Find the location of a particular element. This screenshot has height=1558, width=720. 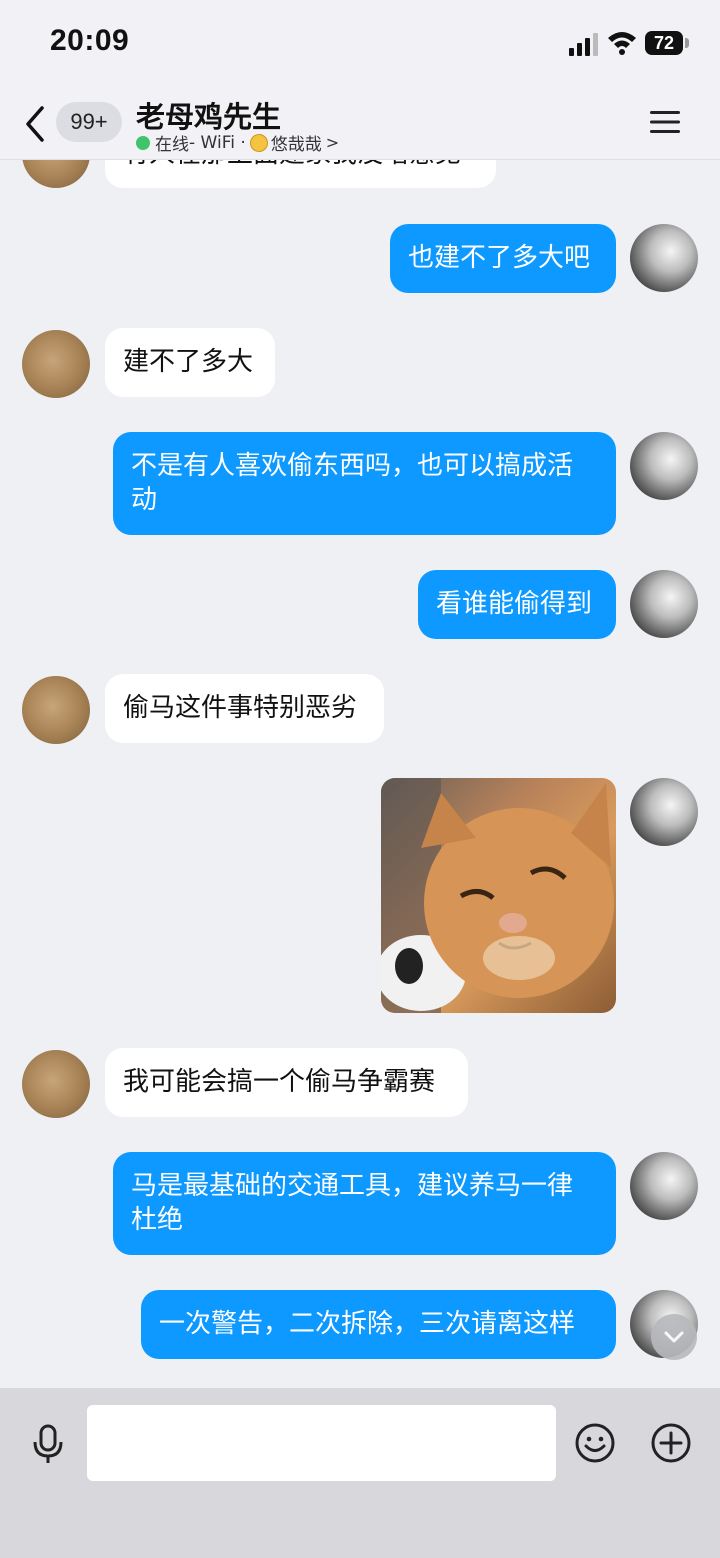

cat-face-illustration is located at coordinates (497, 895).